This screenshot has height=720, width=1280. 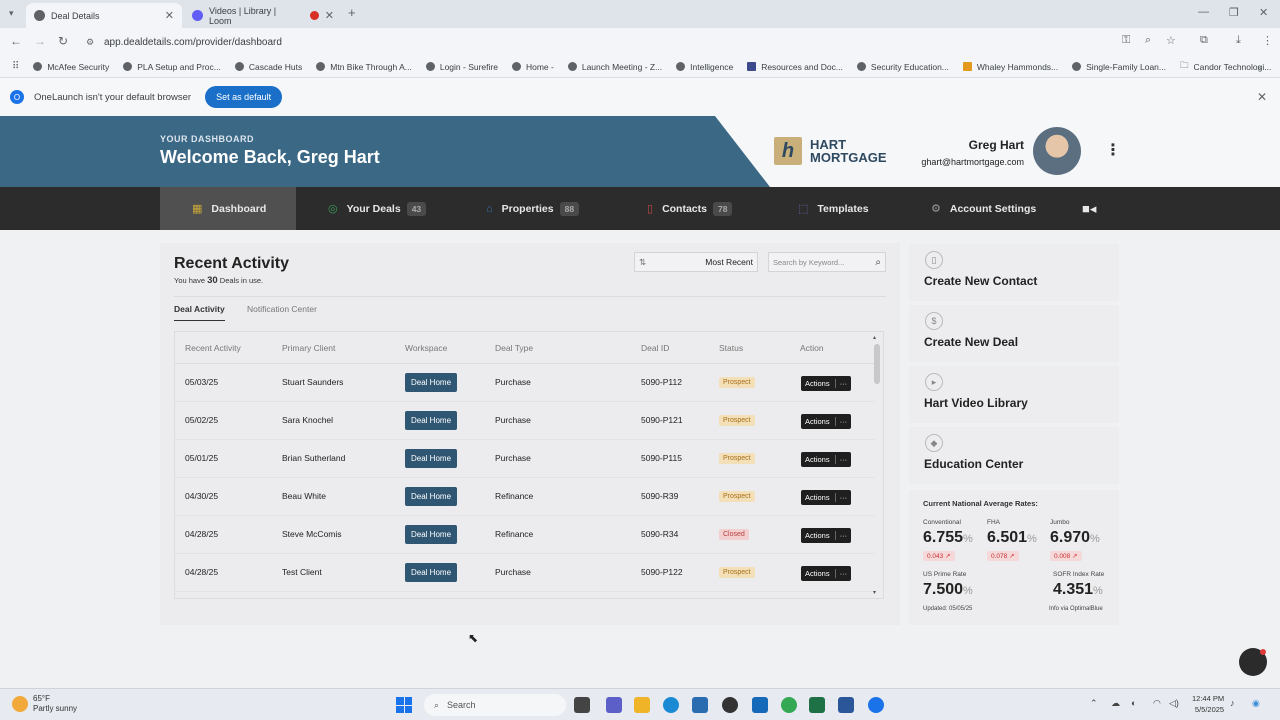 What do you see at coordinates (377, 208) in the screenshot?
I see `nav-your-deals: ◎ Your Deals 43` at bounding box center [377, 208].